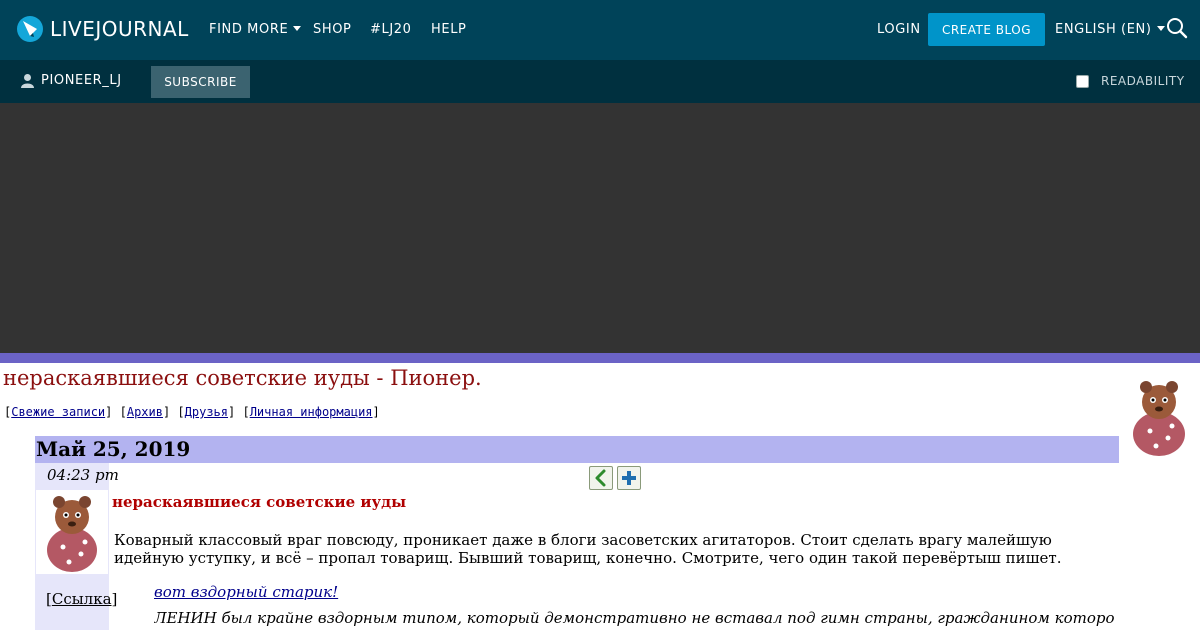  What do you see at coordinates (986, 29) in the screenshot?
I see `create-blog-button: CREATE BLOG` at bounding box center [986, 29].